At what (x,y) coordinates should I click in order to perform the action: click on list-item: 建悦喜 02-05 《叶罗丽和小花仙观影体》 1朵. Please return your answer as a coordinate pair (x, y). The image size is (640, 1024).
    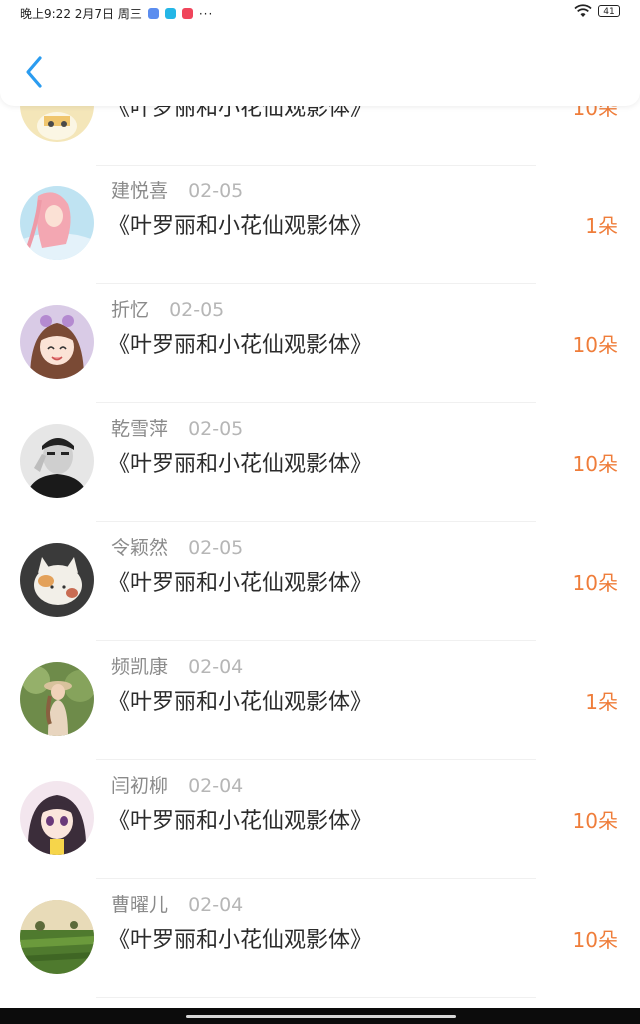
    Looking at the image, I should click on (320, 225).